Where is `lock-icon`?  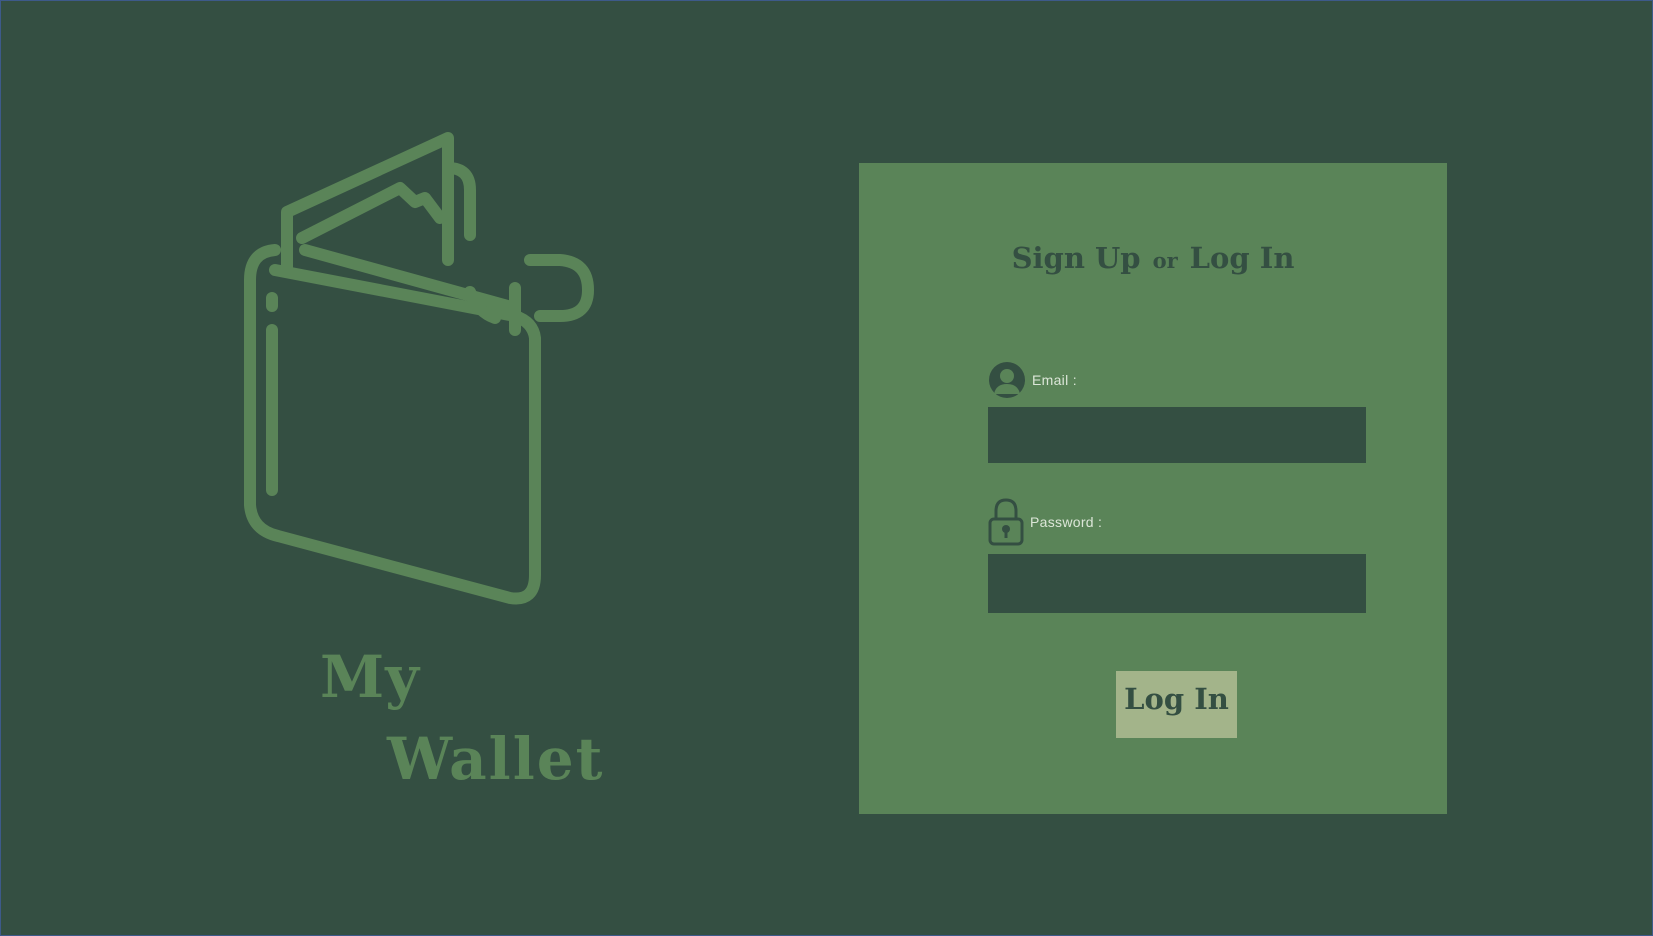 lock-icon is located at coordinates (1006, 522).